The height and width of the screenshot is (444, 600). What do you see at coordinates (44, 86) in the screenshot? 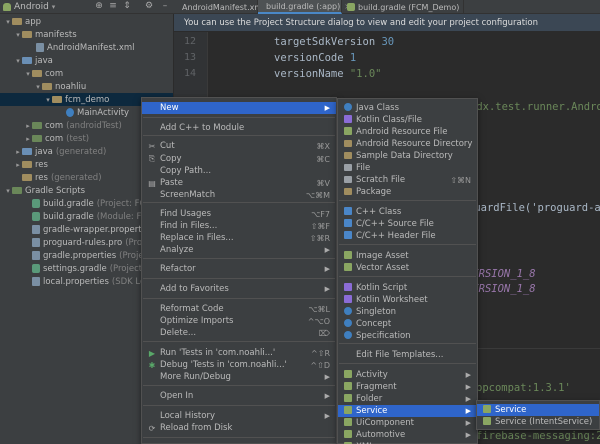
I see `tree-item-noahliu: ▾ noahliu` at bounding box center [44, 86].